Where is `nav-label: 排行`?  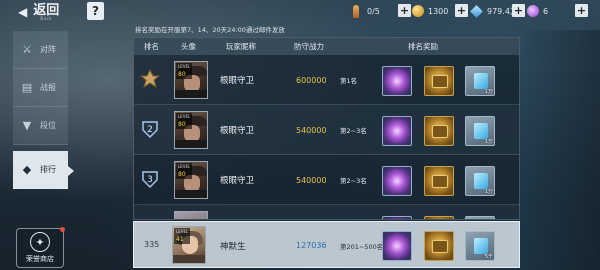
nav-label: 排行 is located at coordinates (48, 169).